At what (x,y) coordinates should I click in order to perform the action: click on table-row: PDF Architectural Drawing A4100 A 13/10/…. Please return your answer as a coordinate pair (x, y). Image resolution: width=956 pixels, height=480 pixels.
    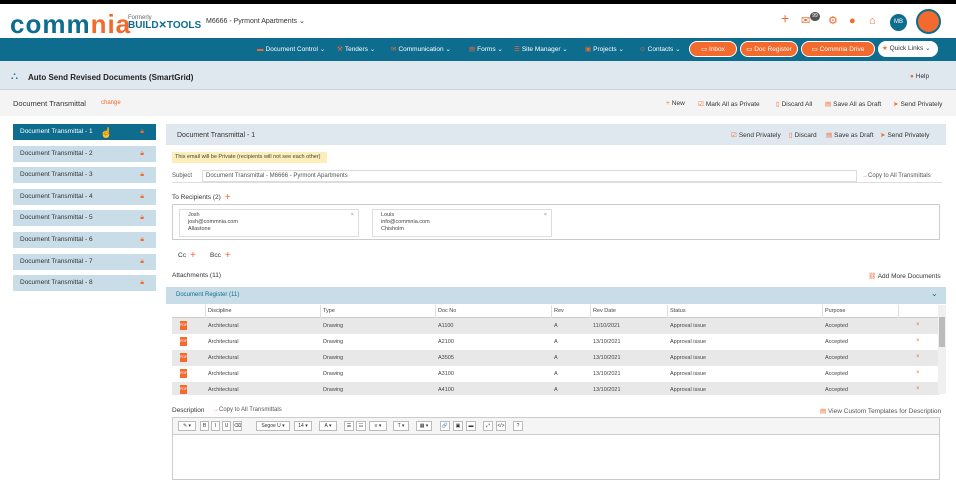
    Looking at the image, I should click on (556, 388).